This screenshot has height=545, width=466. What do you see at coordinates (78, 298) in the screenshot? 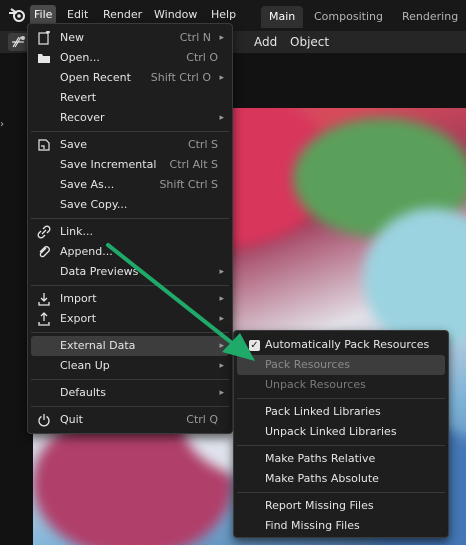
I see `menu-label: Import` at bounding box center [78, 298].